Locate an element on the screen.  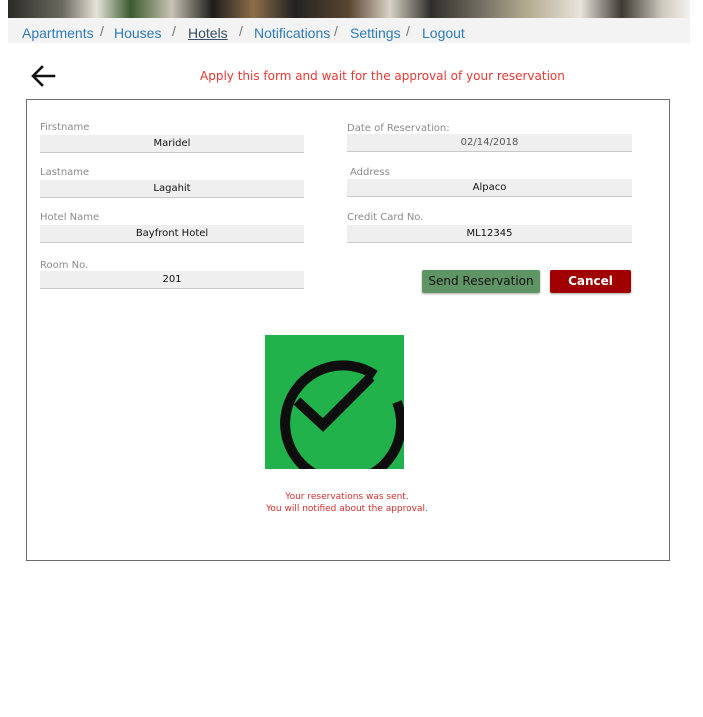
nav-houses: Houses is located at coordinates (137, 33).